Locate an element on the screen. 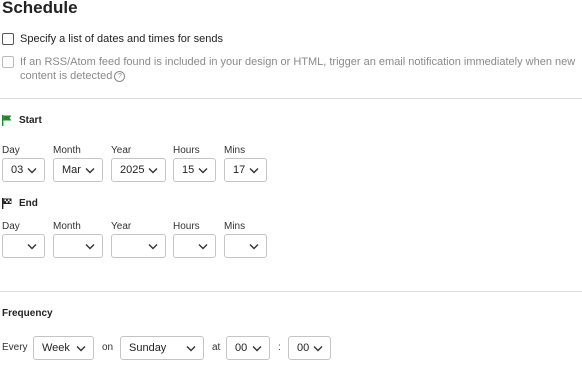  start-heading-text: Start is located at coordinates (30, 120).